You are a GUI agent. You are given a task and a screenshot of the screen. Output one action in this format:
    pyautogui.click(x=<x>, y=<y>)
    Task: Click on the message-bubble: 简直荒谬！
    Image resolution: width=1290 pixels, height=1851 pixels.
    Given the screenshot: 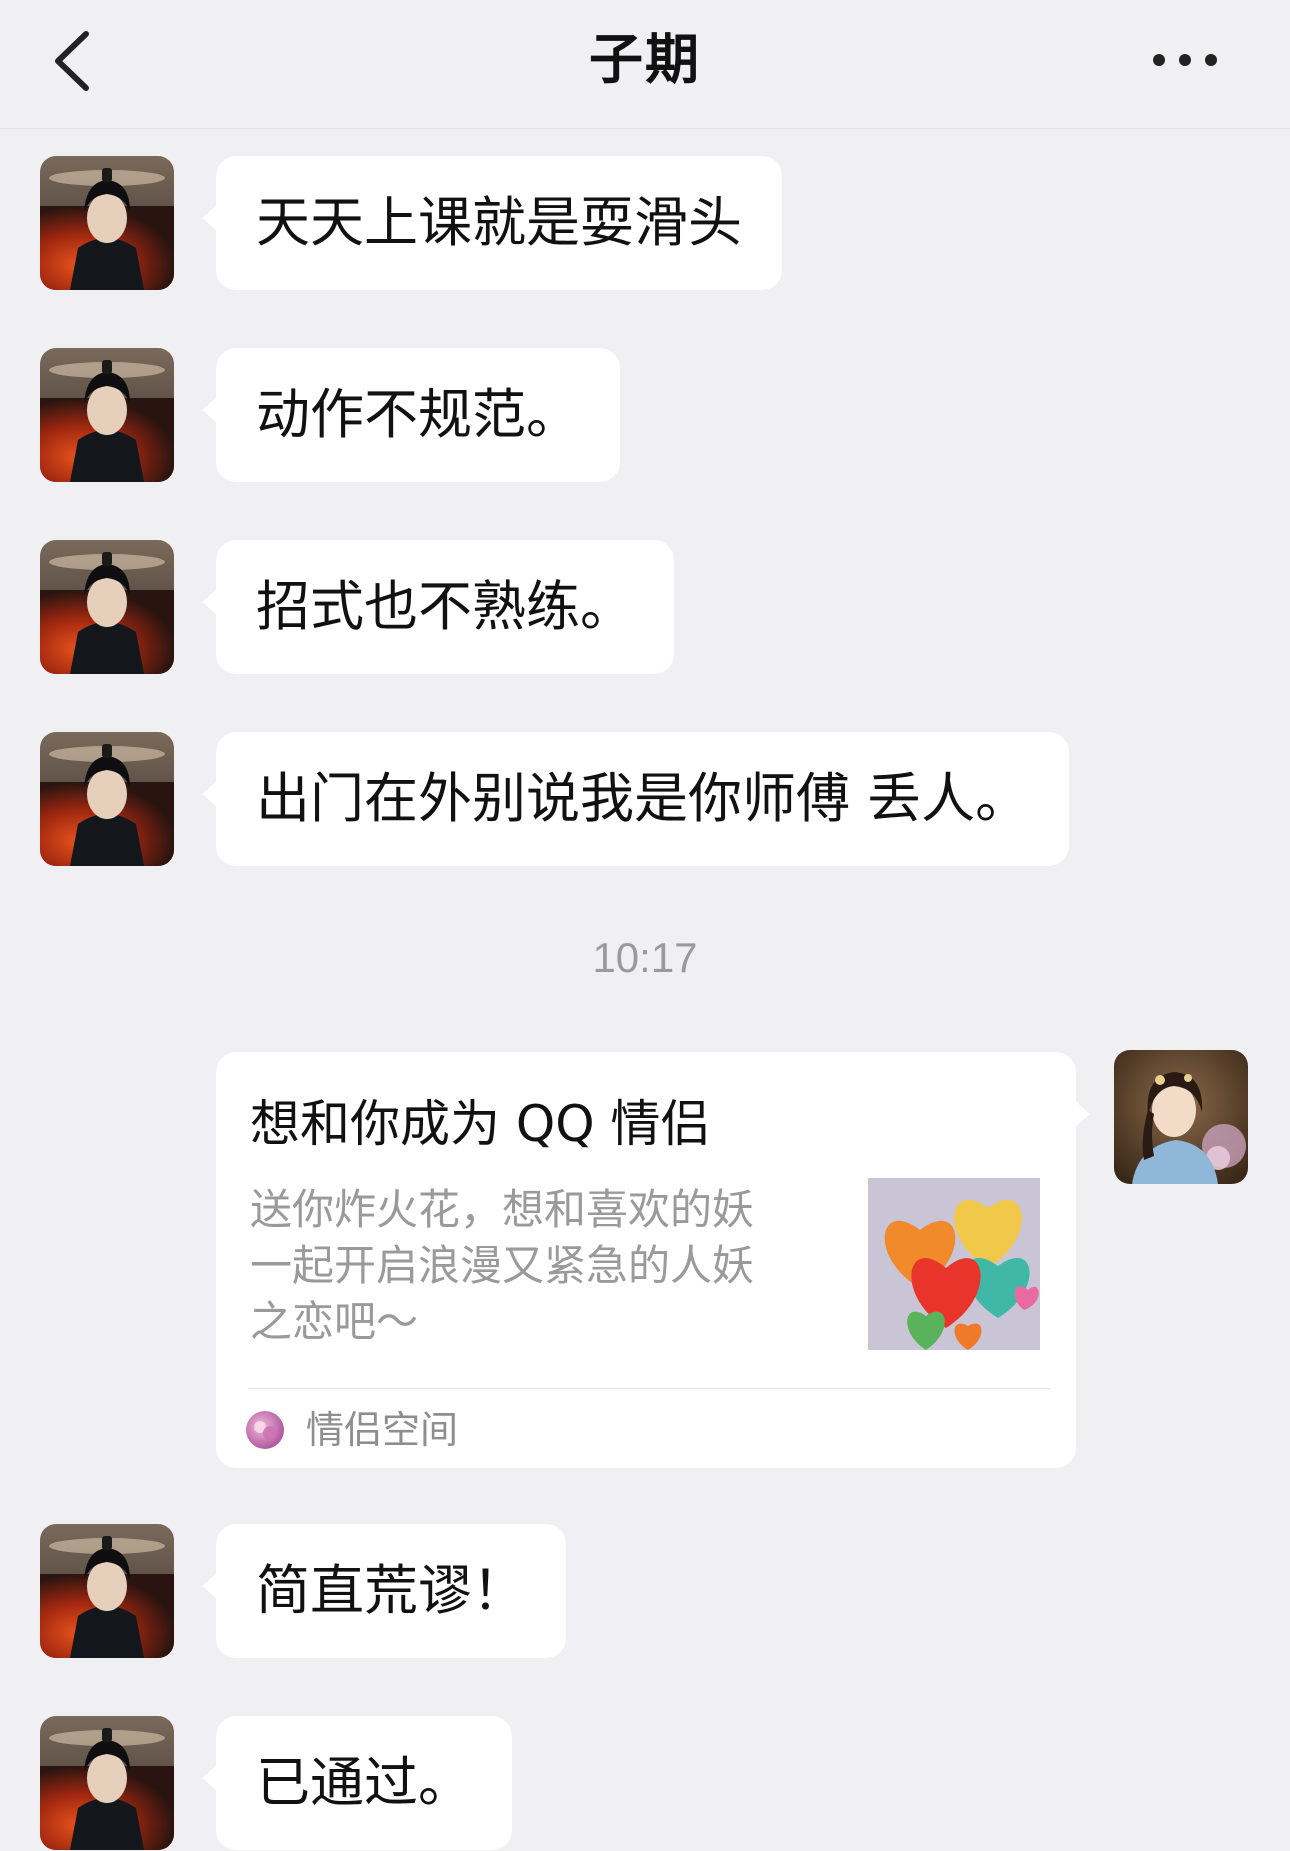 What is the action you would take?
    pyautogui.click(x=384, y=1591)
    